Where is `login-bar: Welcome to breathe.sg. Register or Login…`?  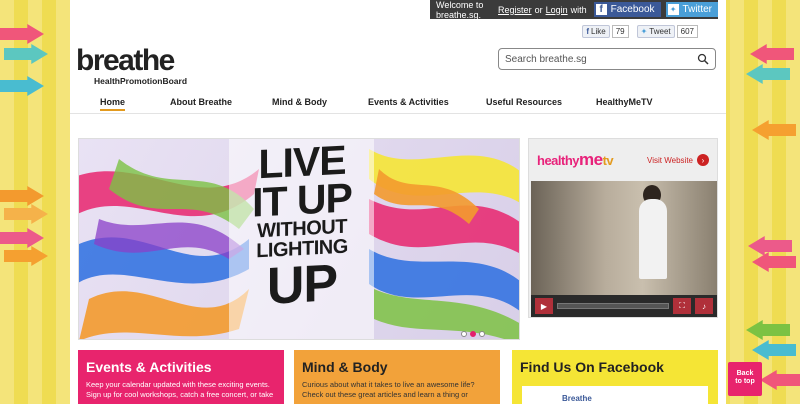
login-bar: Welcome to breathe.sg. Register or Login… is located at coordinates (574, 10).